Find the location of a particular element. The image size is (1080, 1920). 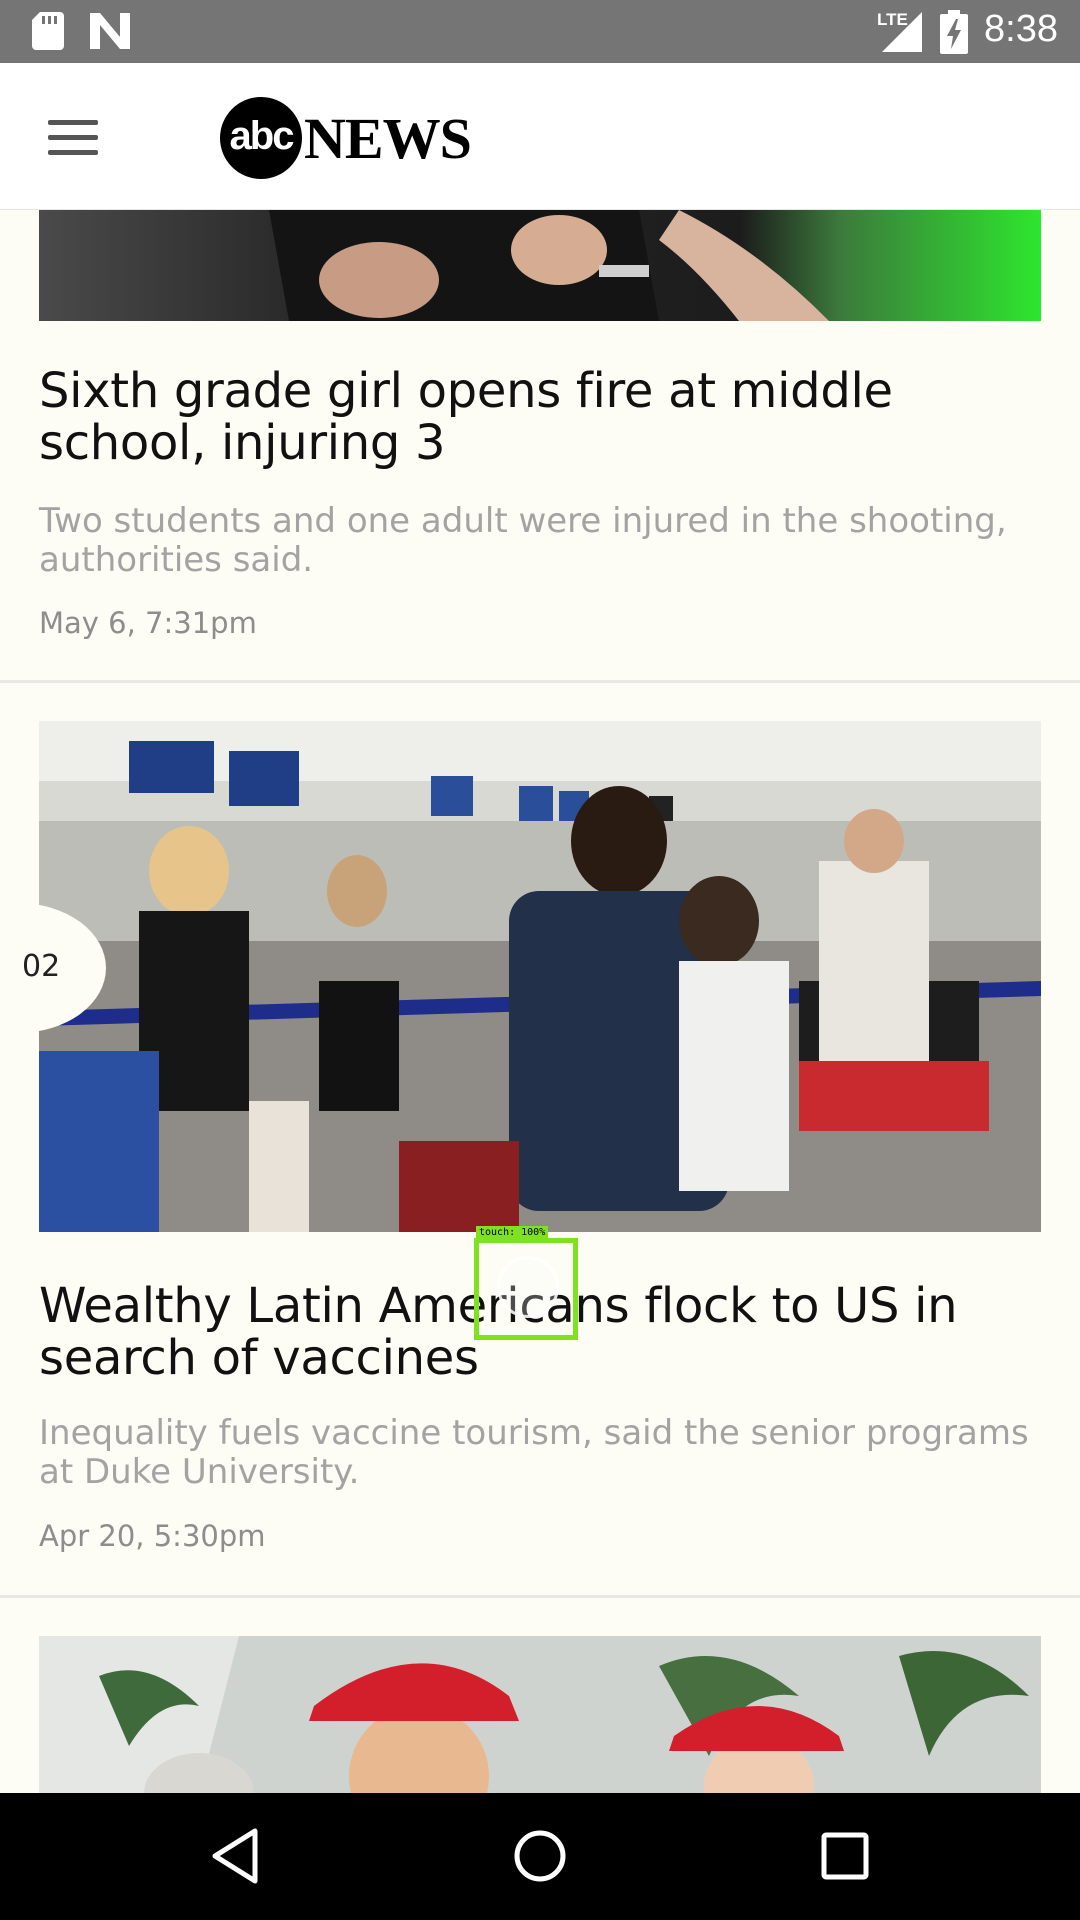

navigation-bar is located at coordinates (540, 1856).